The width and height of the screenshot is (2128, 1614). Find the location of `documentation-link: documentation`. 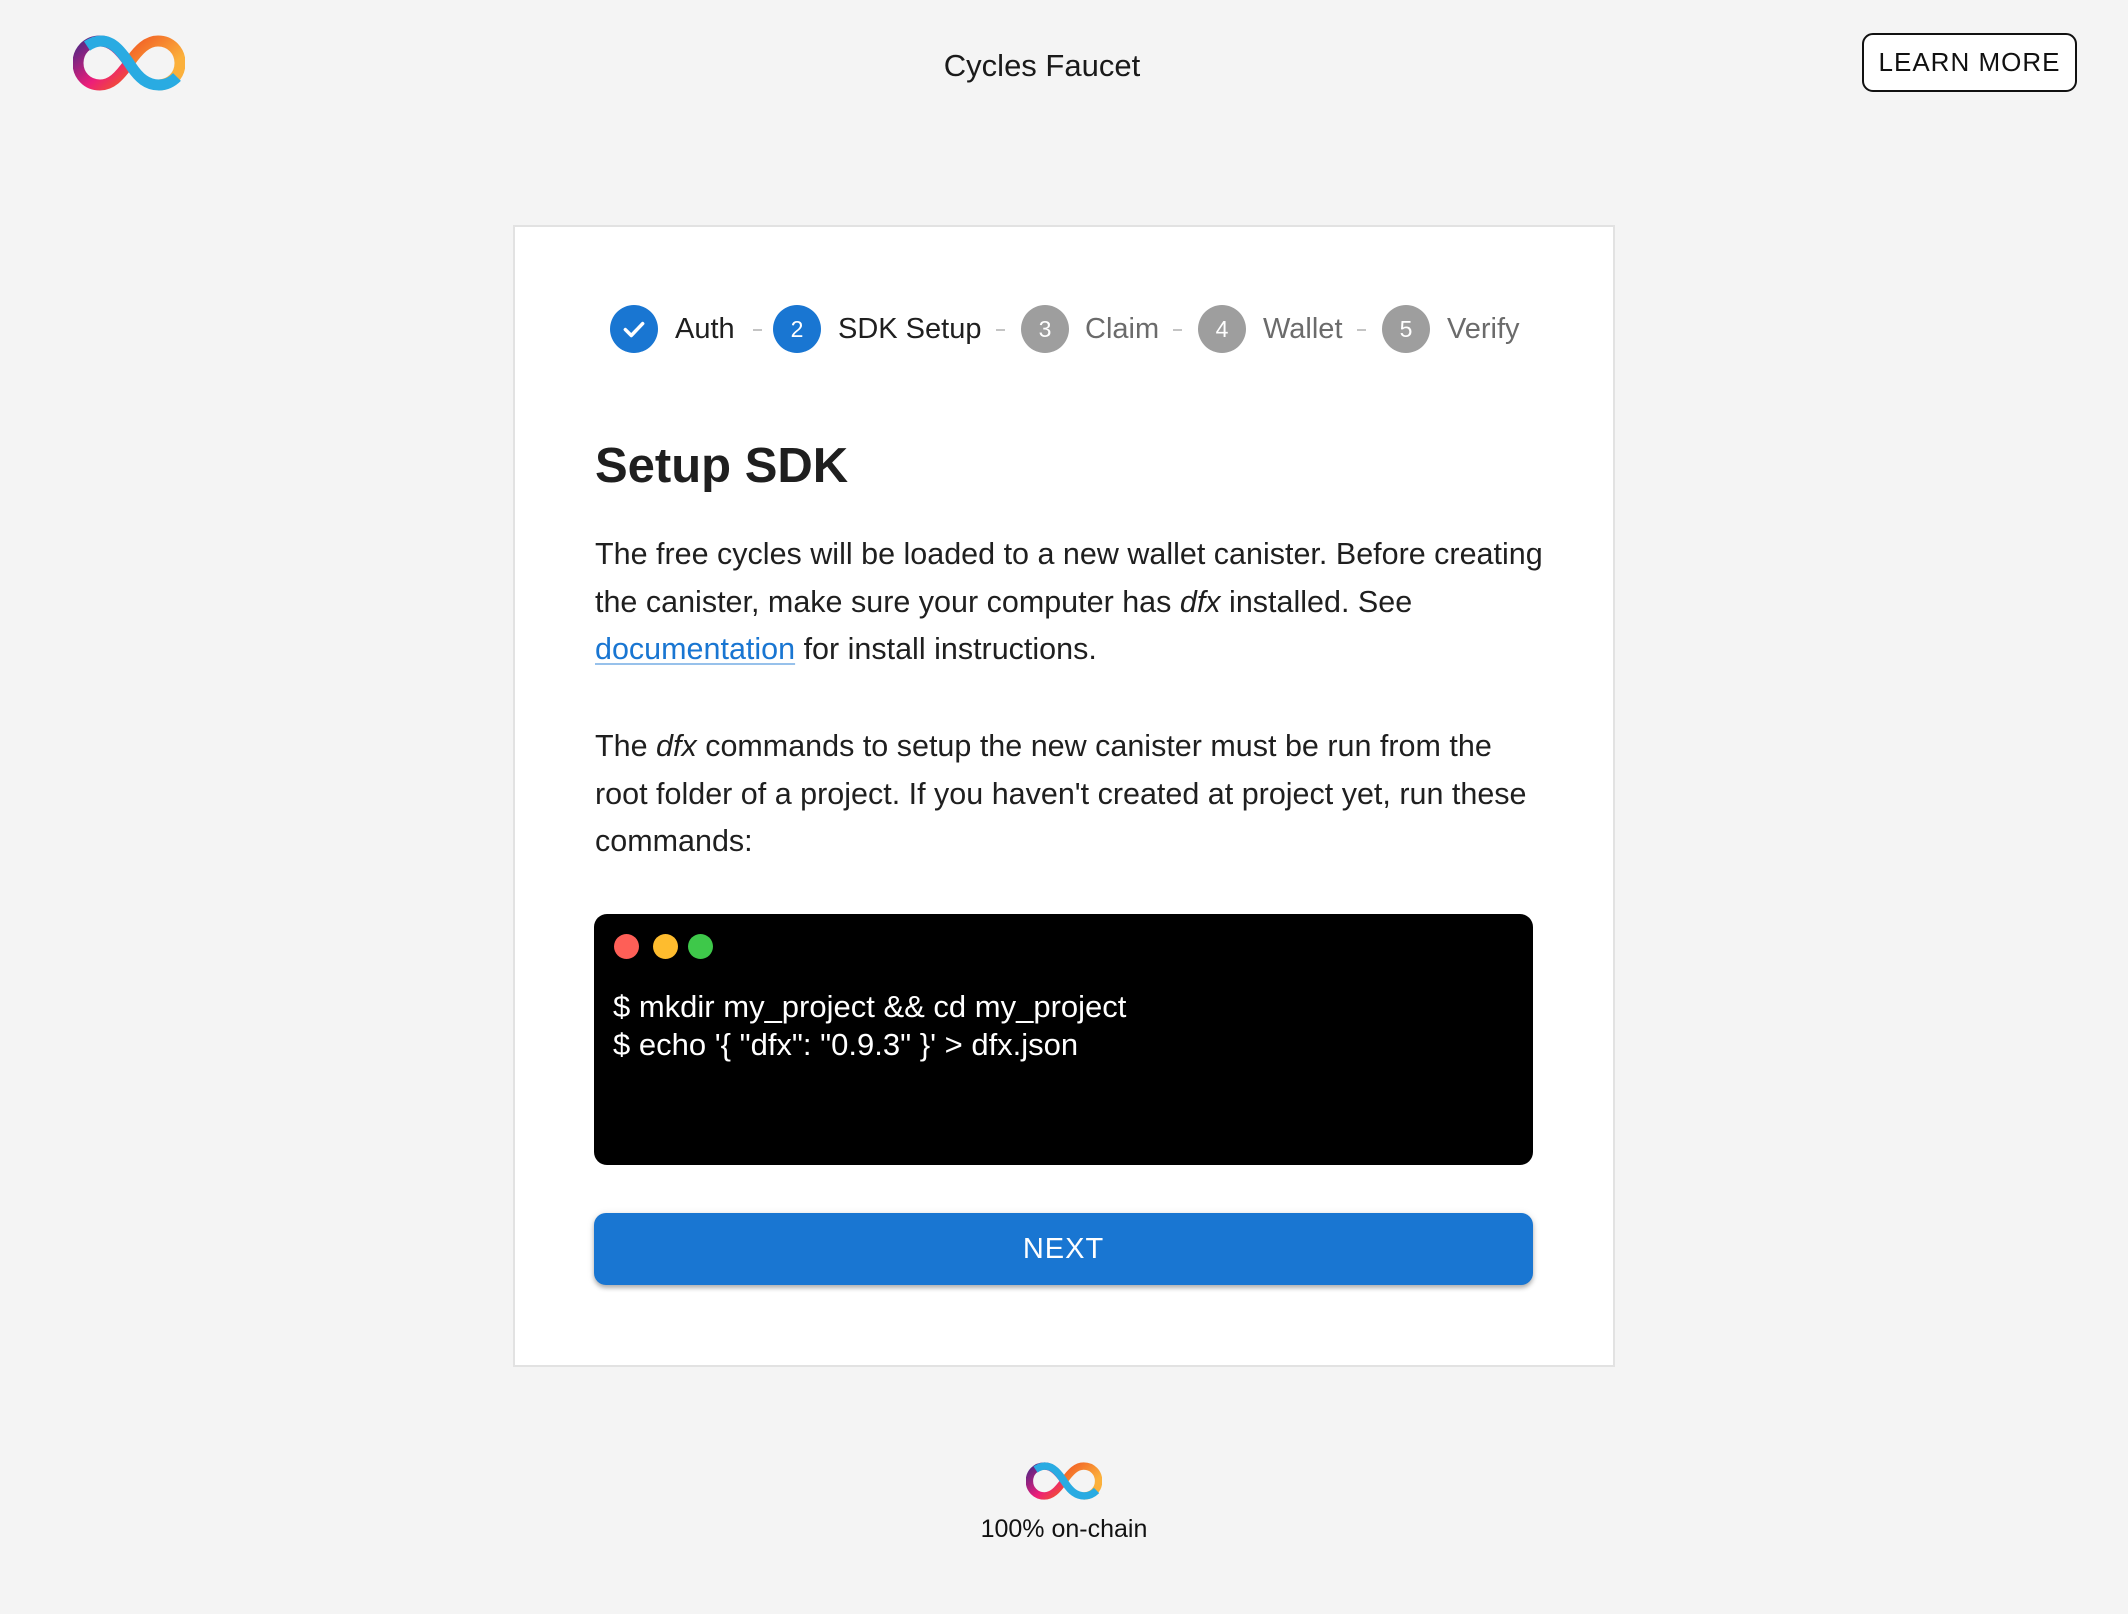

documentation-link: documentation is located at coordinates (695, 649).